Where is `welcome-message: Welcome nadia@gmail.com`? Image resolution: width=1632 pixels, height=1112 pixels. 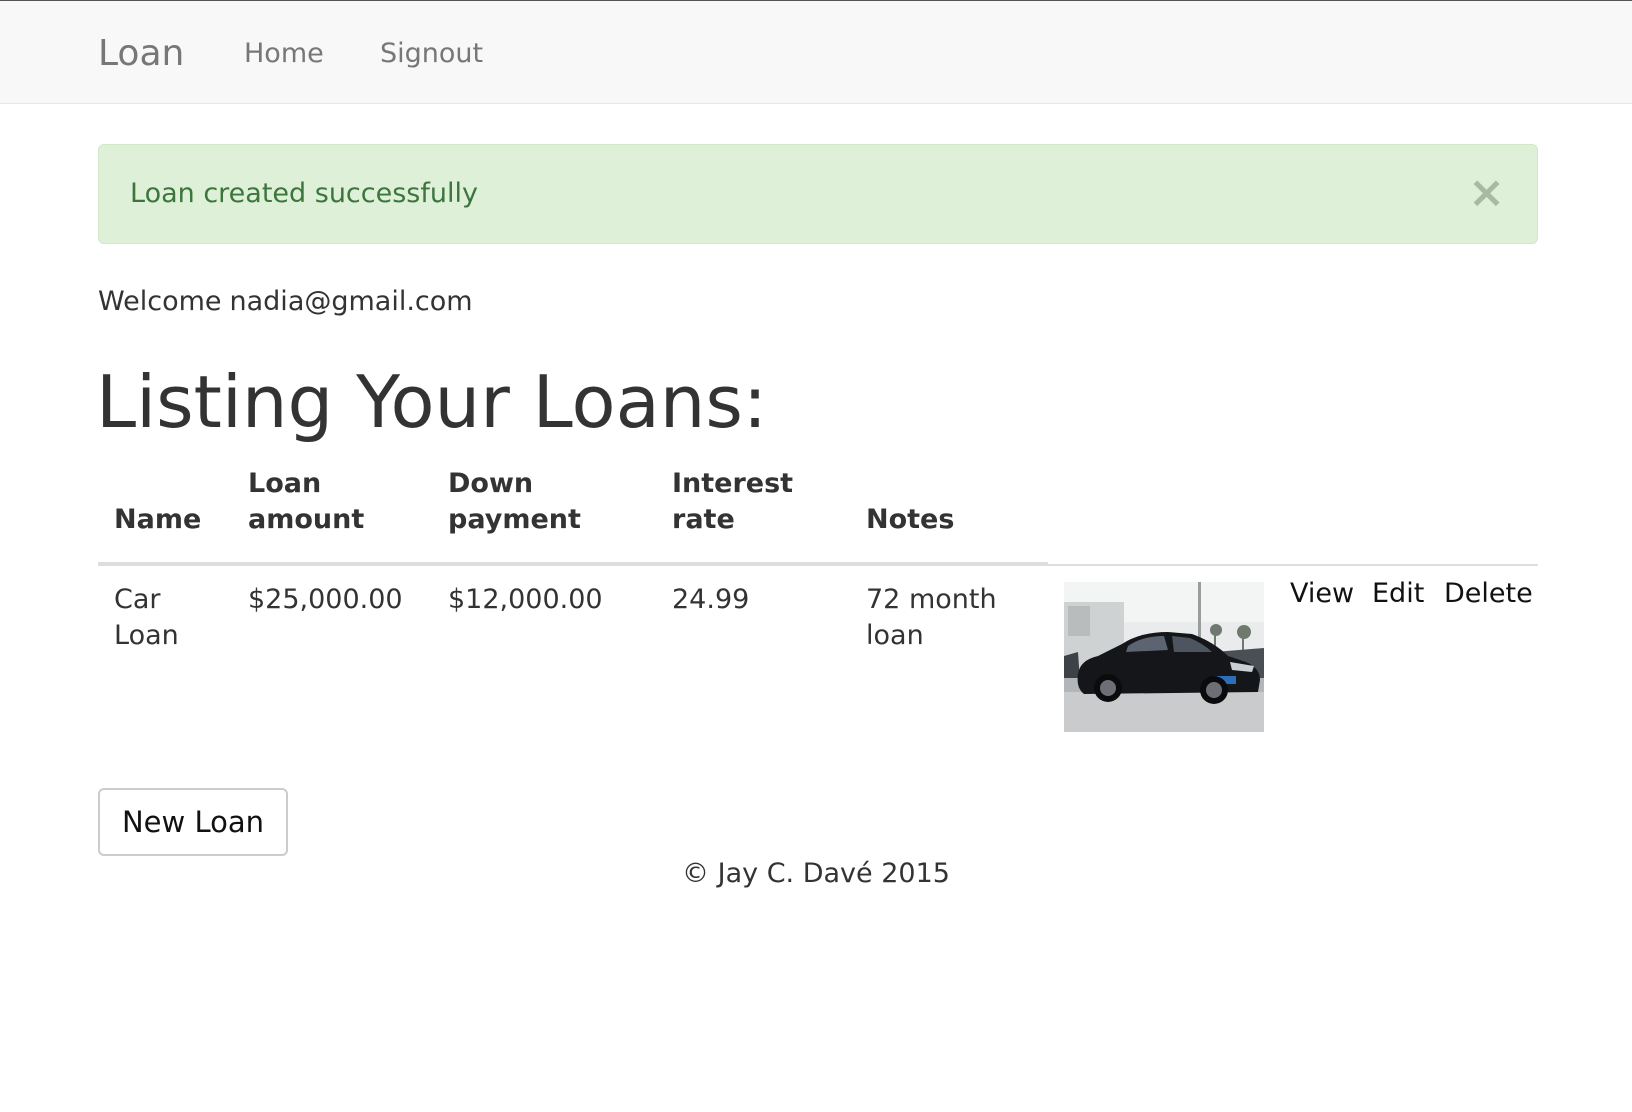 welcome-message: Welcome nadia@gmail.com is located at coordinates (289, 302).